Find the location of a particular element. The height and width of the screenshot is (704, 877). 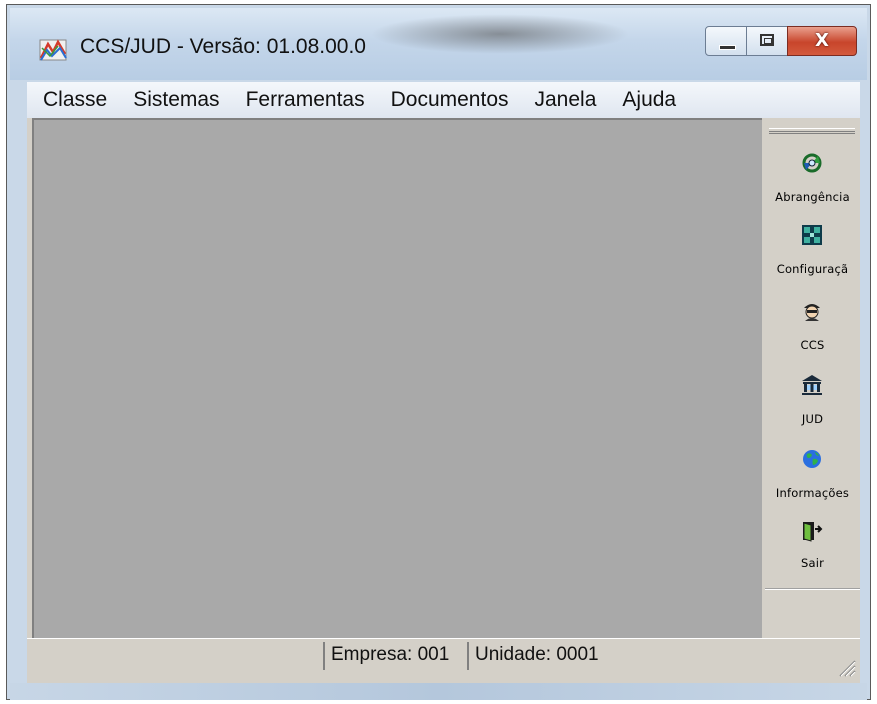

minimize-icon is located at coordinates (727, 47).